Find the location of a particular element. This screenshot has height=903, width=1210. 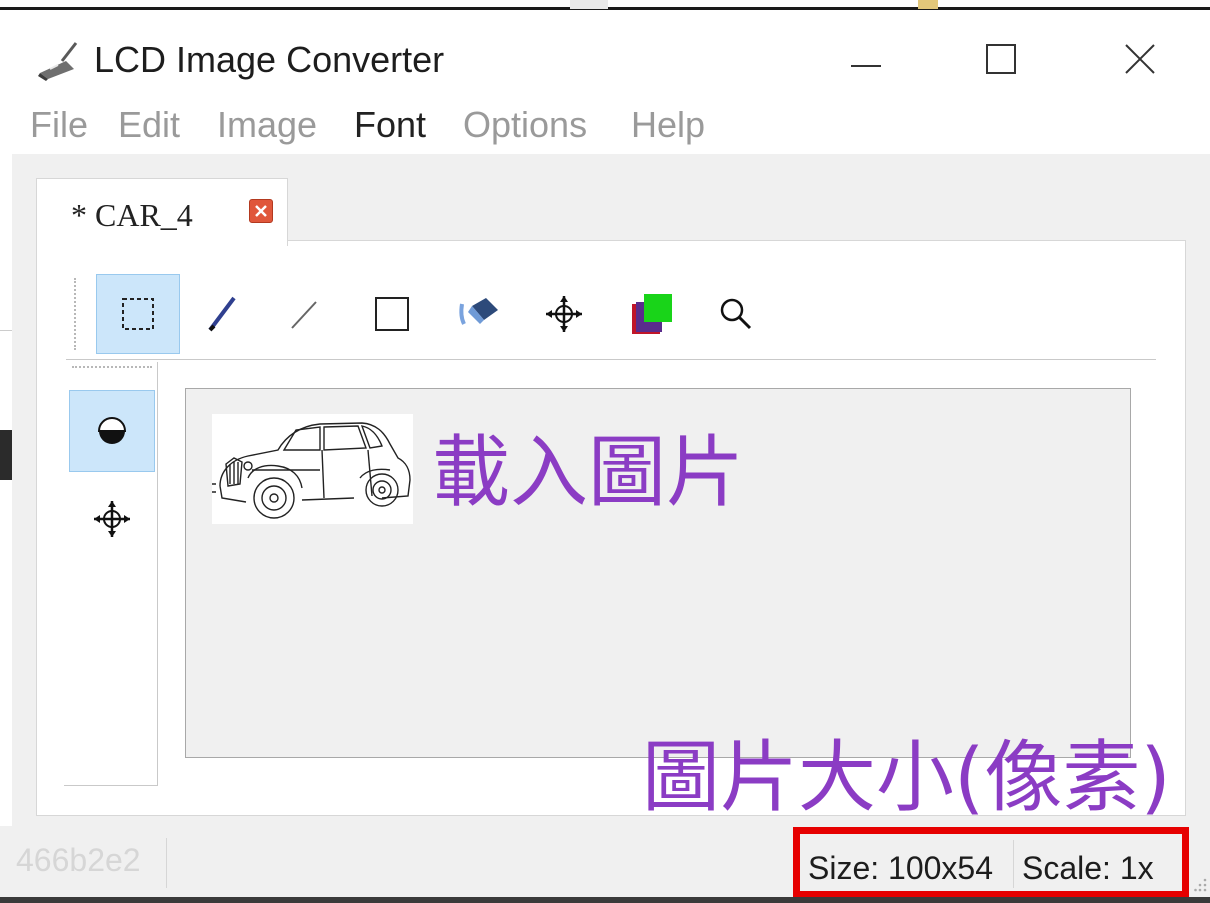

window-title: LCD Image Converter is located at coordinates (269, 59).